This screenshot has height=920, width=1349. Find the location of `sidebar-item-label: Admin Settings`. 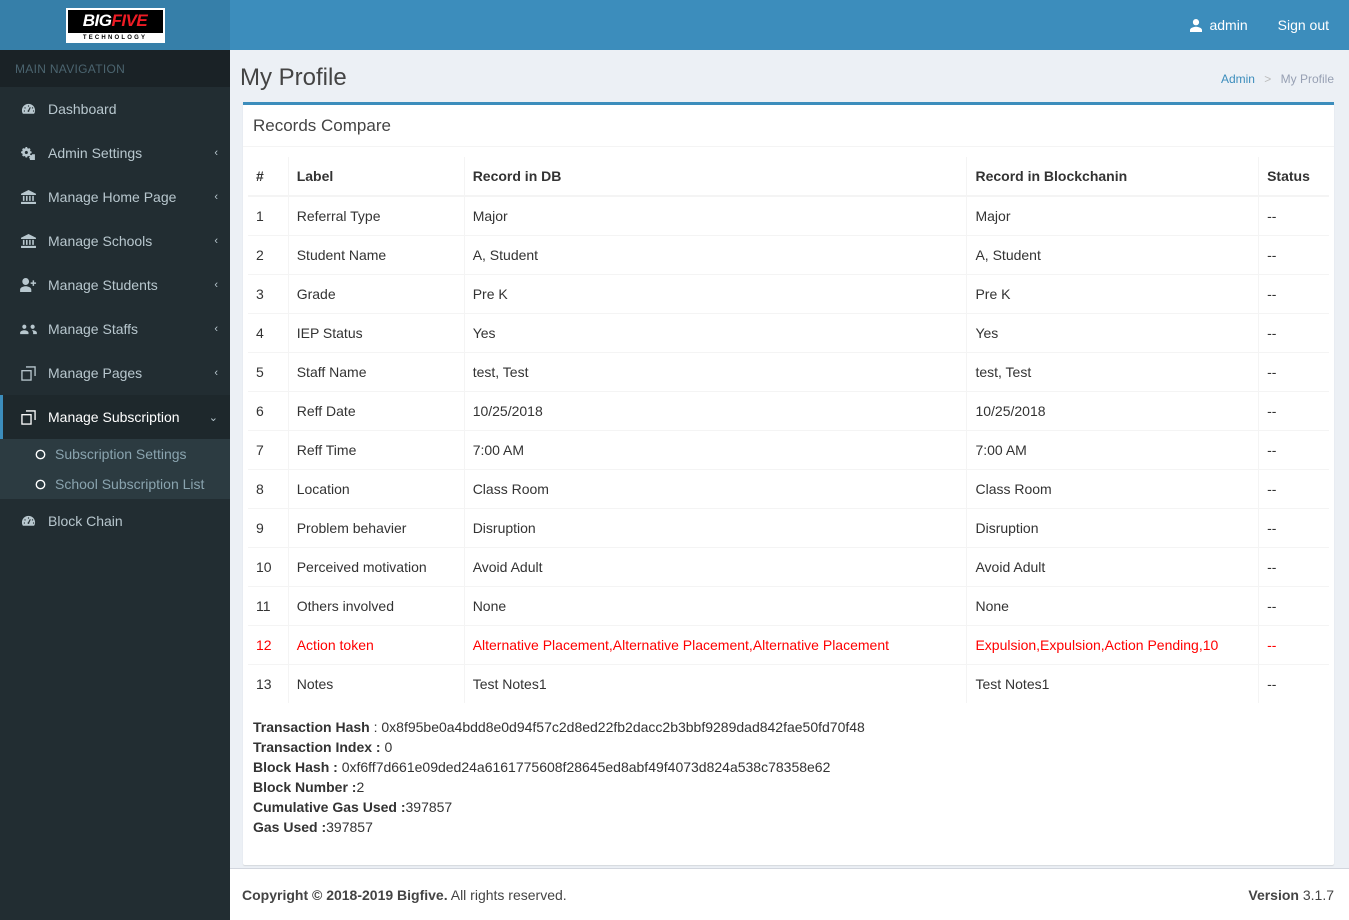

sidebar-item-label: Admin Settings is located at coordinates (95, 153).